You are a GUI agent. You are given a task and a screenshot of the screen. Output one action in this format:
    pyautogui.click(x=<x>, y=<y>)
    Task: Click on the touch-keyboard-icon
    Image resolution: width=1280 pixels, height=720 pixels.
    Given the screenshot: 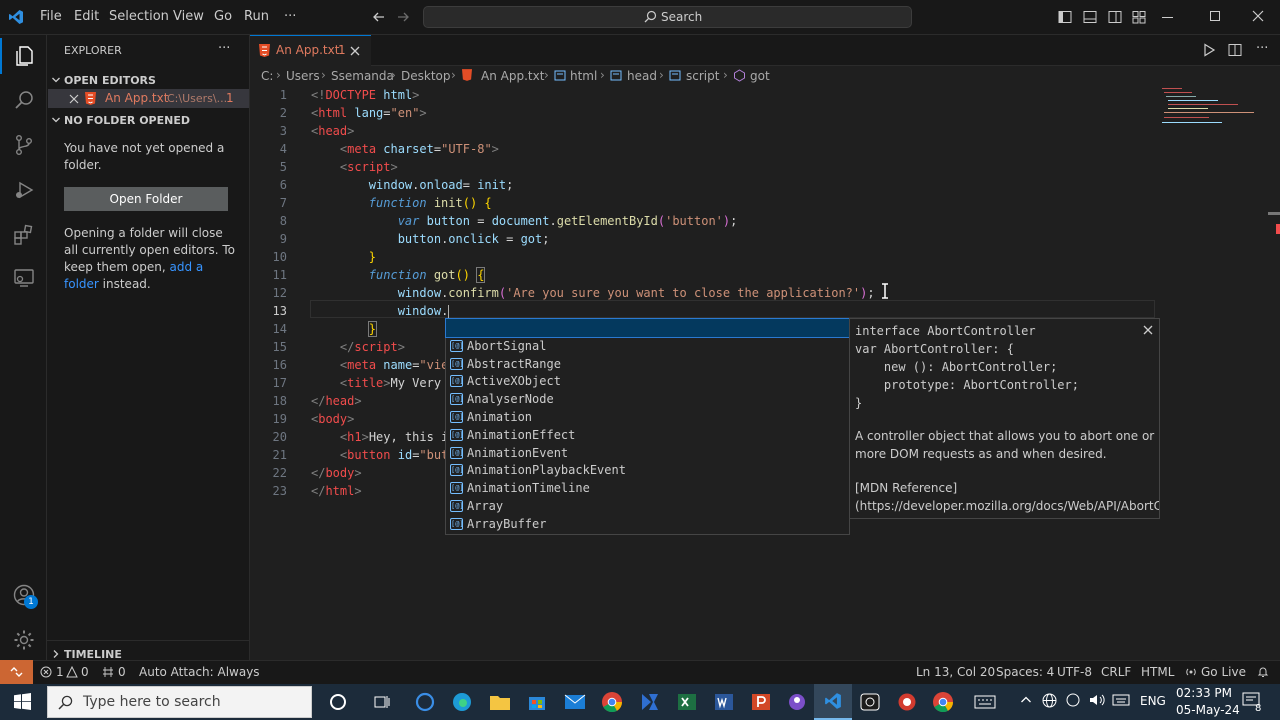 What is the action you would take?
    pyautogui.click(x=1121, y=700)
    